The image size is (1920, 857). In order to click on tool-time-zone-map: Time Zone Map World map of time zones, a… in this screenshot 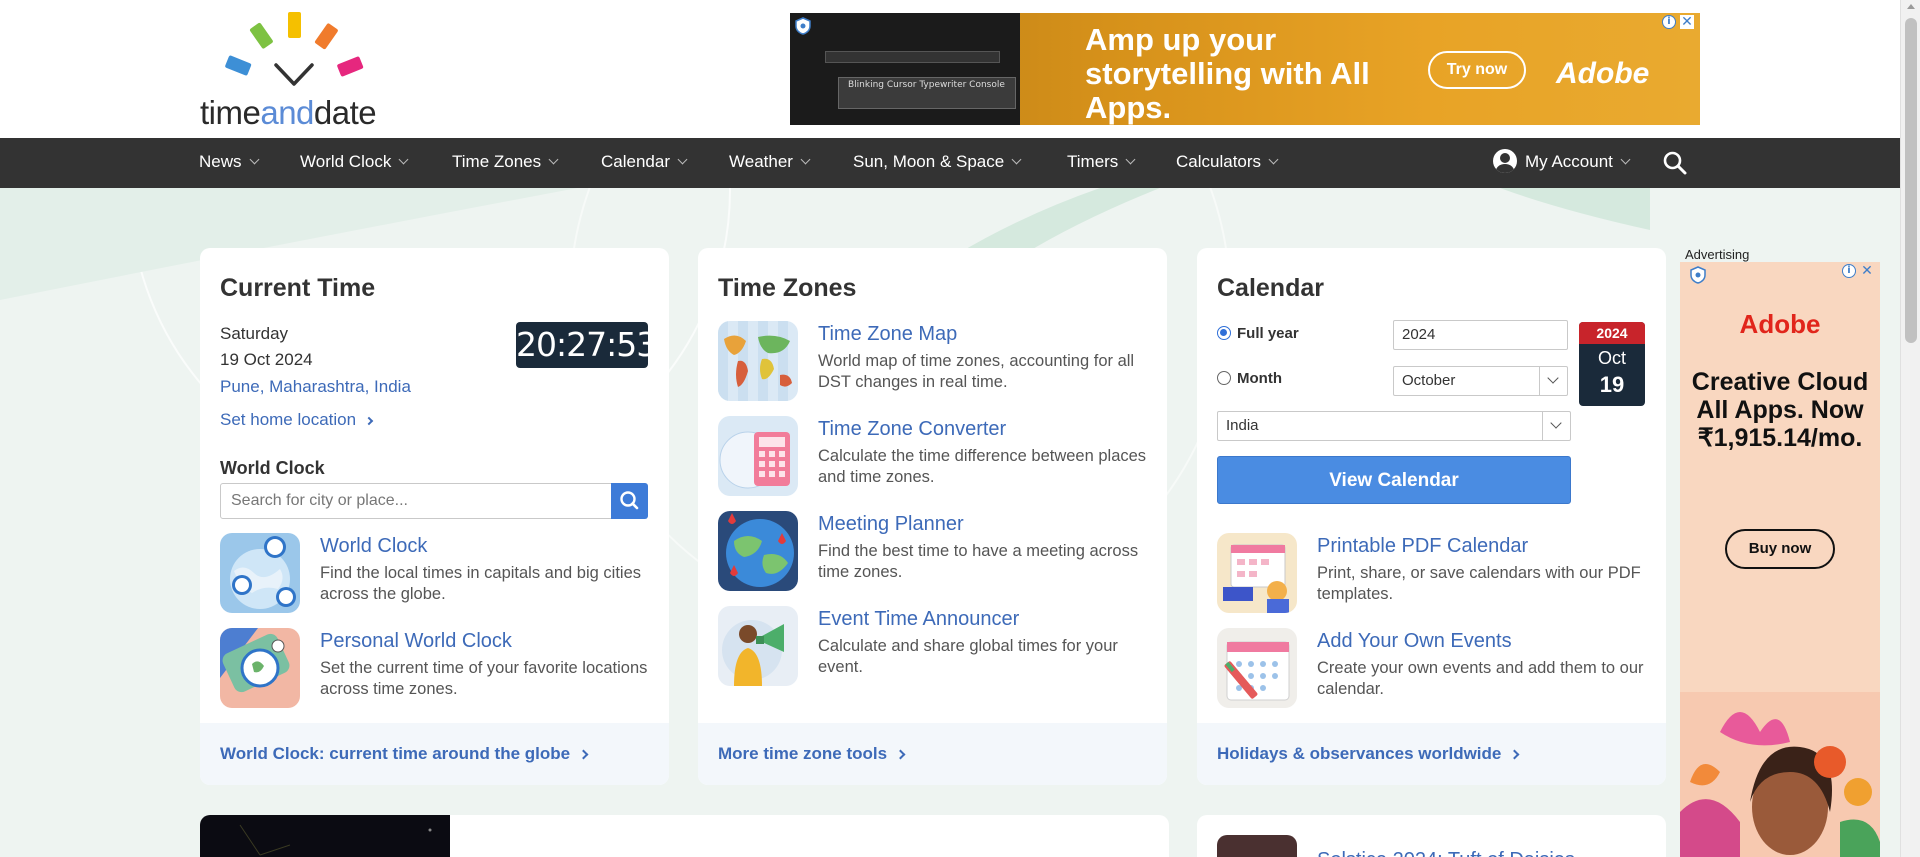, I will do `click(933, 362)`.